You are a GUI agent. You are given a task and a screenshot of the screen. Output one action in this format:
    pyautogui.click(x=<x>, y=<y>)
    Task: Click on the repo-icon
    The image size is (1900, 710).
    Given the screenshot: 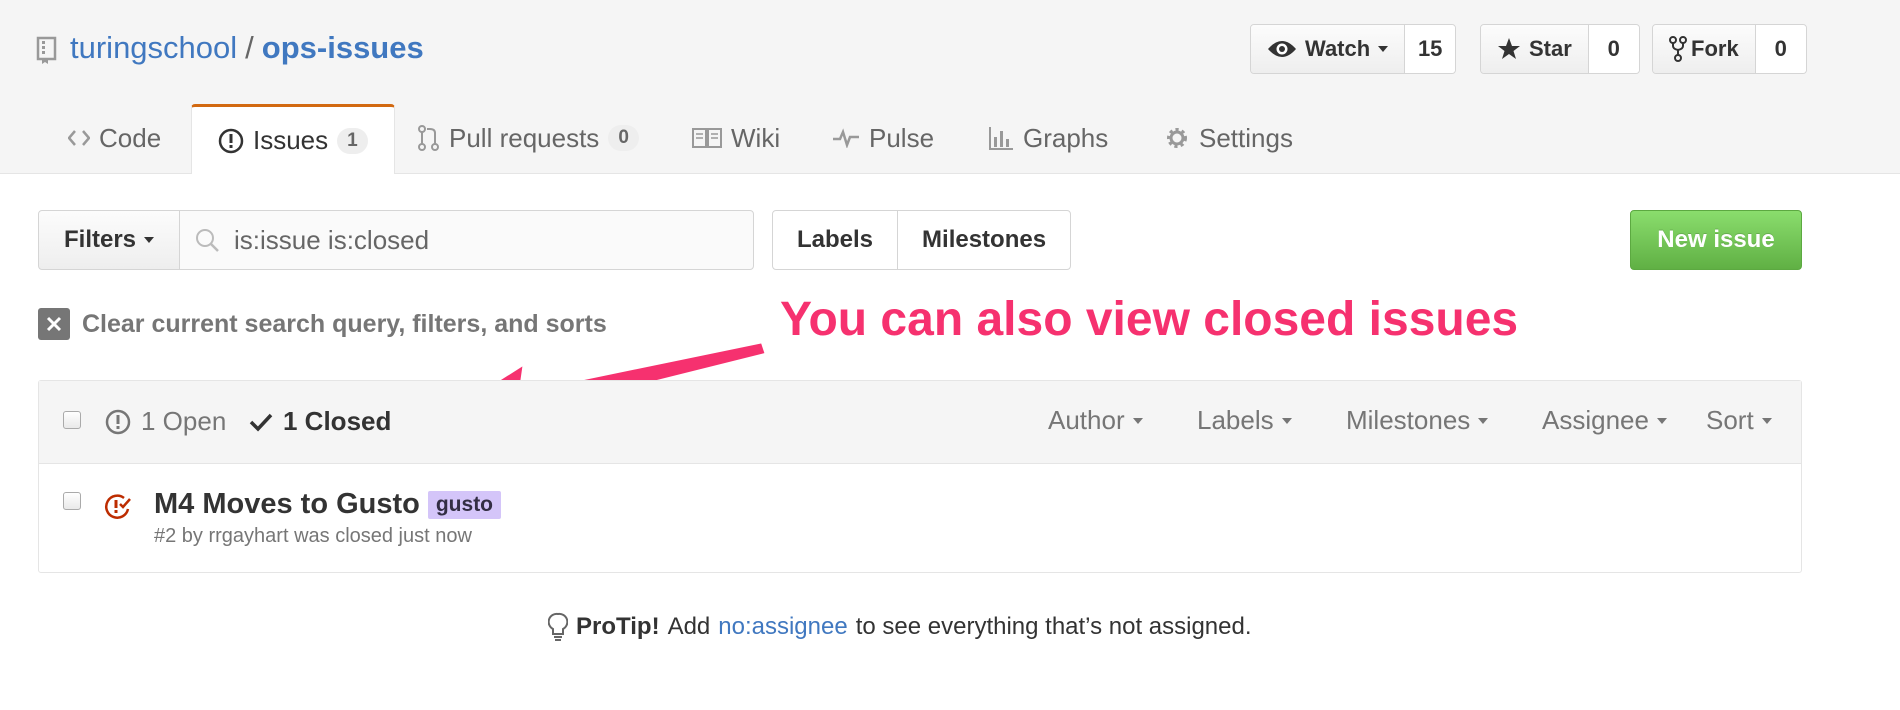 What is the action you would take?
    pyautogui.click(x=47, y=50)
    